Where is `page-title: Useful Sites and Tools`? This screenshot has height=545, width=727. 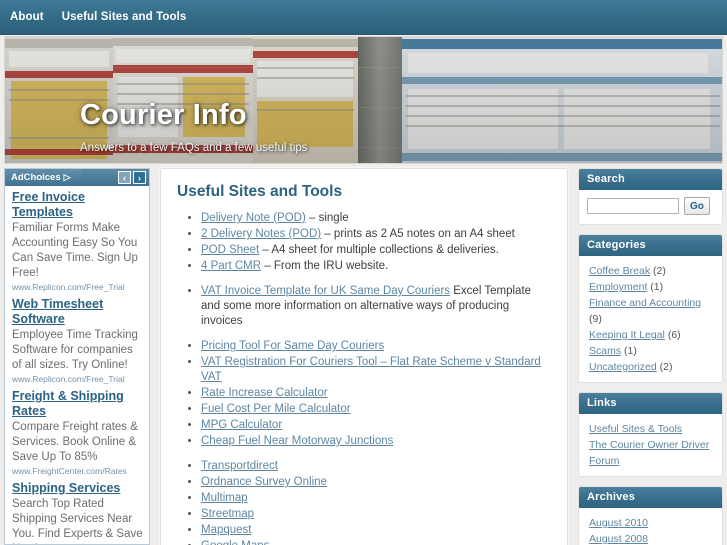 page-title: Useful Sites and Tools is located at coordinates (260, 191).